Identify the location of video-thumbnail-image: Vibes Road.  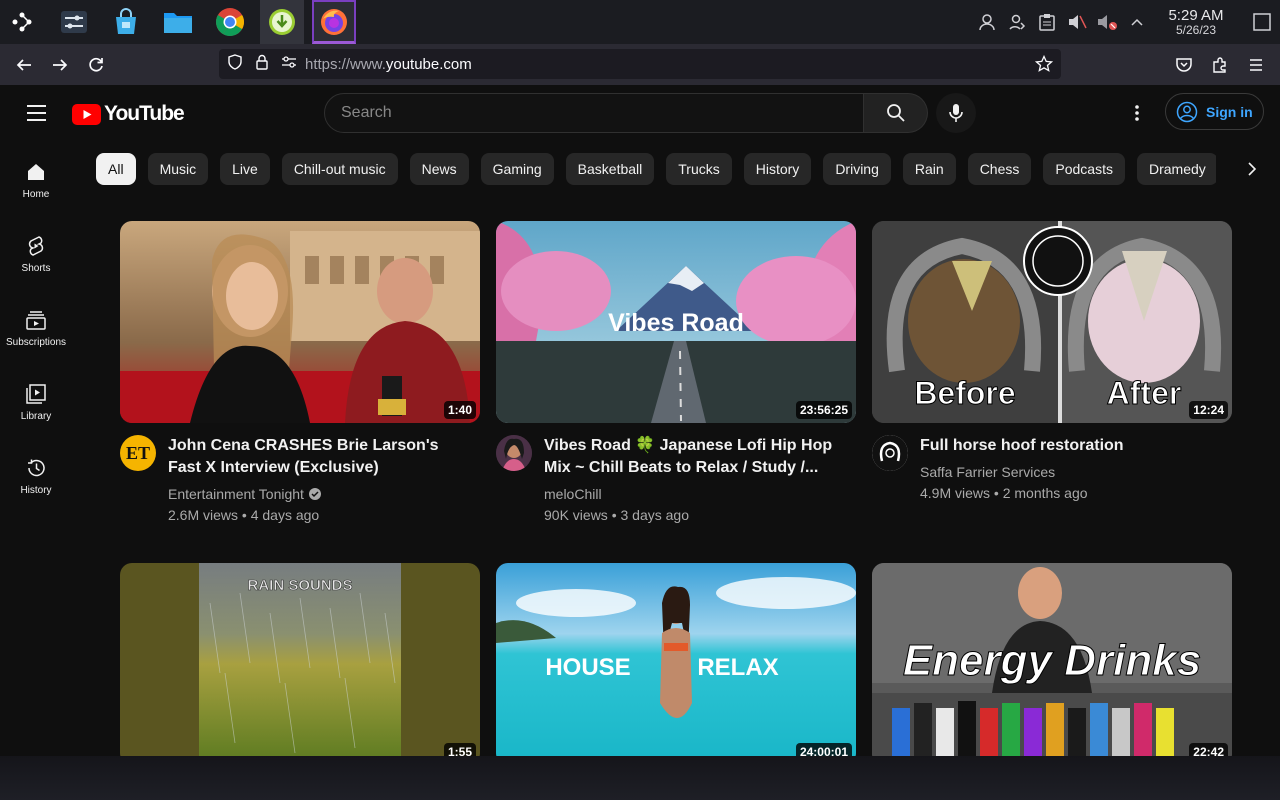
(676, 322).